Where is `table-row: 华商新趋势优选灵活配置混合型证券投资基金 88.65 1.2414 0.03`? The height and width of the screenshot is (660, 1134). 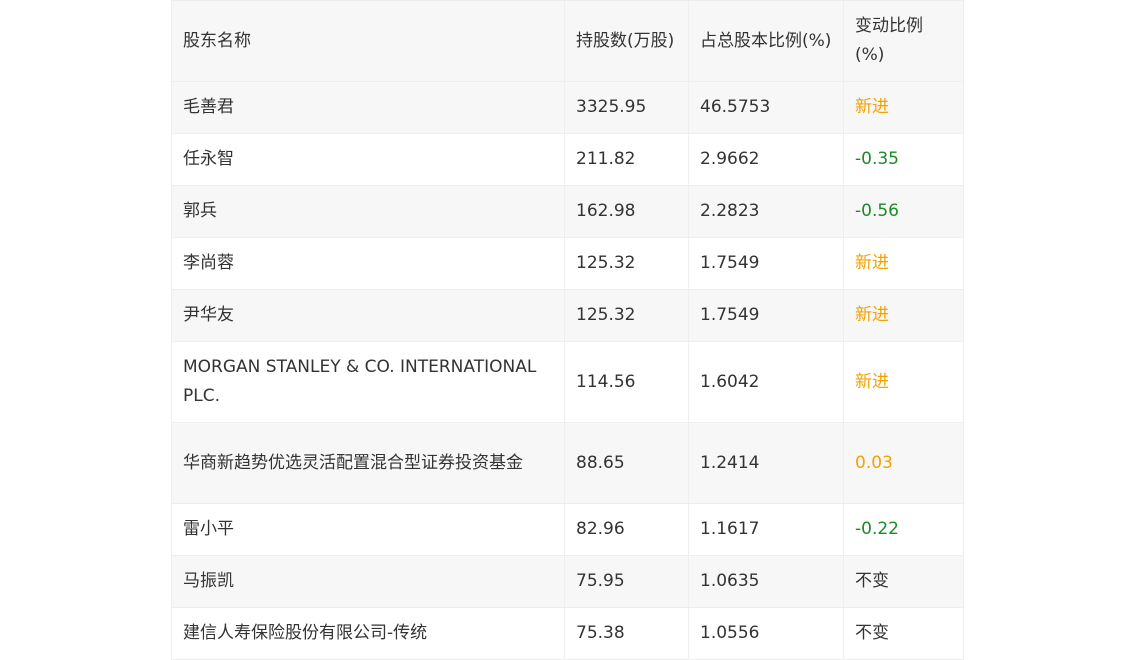 table-row: 华商新趋势优选灵活配置混合型证券投资基金 88.65 1.2414 0.03 is located at coordinates (567, 463).